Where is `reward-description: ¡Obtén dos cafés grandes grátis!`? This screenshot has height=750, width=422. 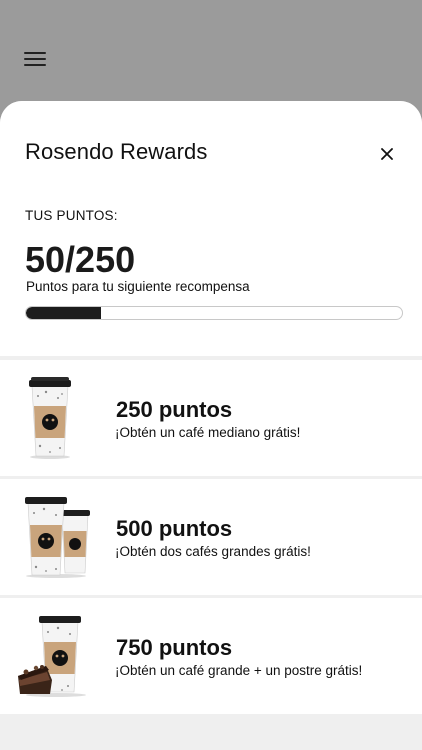 reward-description: ¡Obtén dos cafés grandes grátis! is located at coordinates (213, 551).